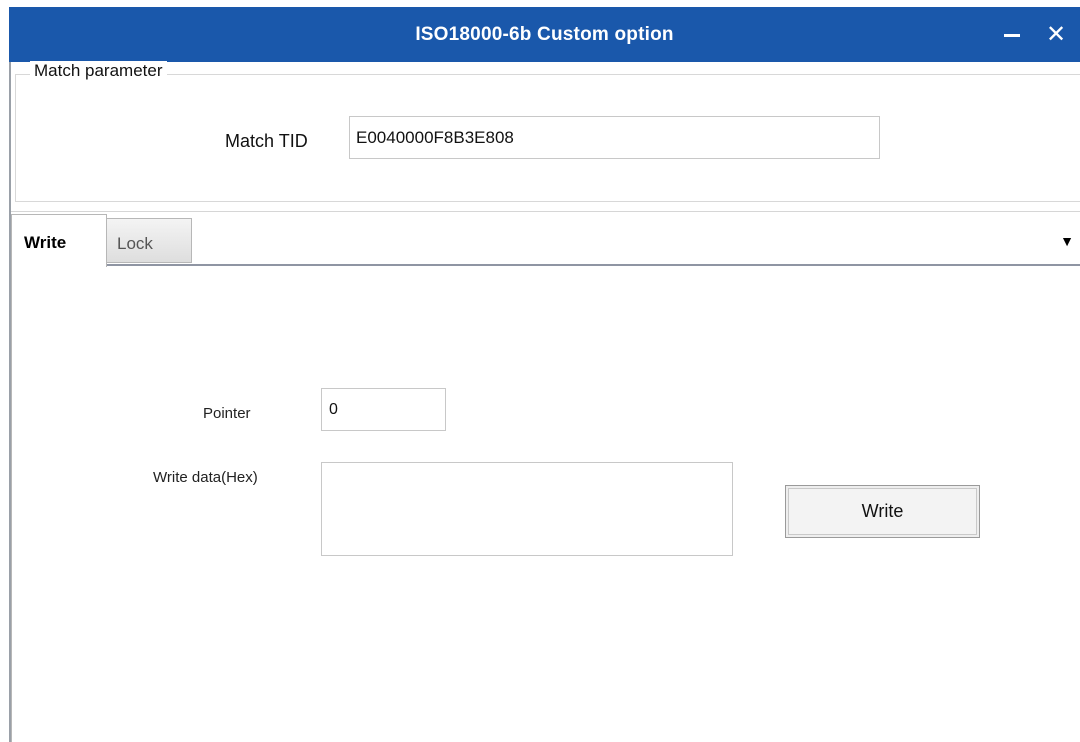 The height and width of the screenshot is (742, 1080). I want to click on close-button: ✕, so click(1056, 34).